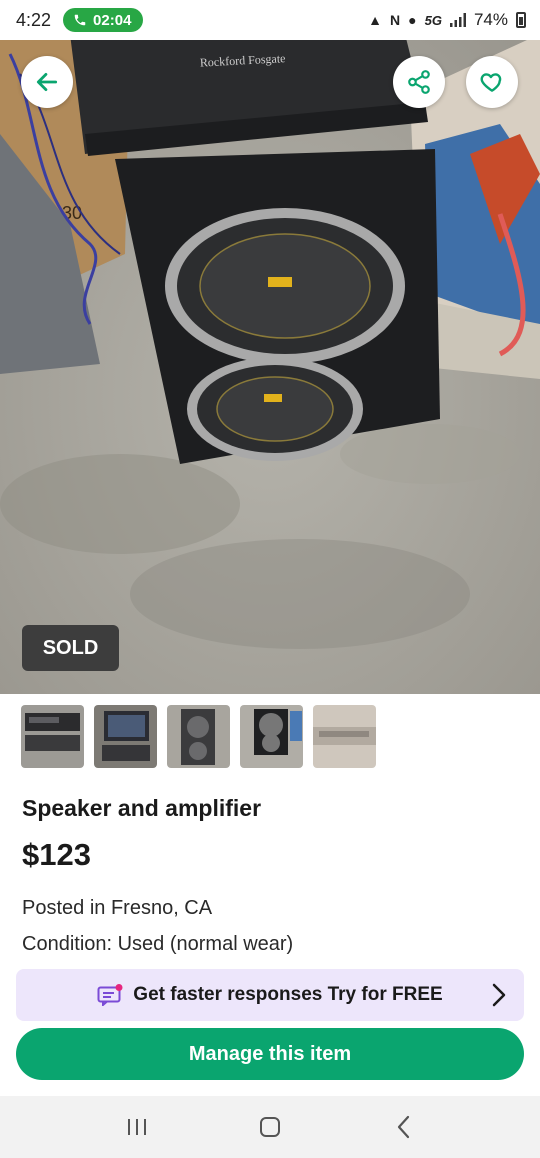 The width and height of the screenshot is (540, 1158). I want to click on share-button, so click(419, 82).